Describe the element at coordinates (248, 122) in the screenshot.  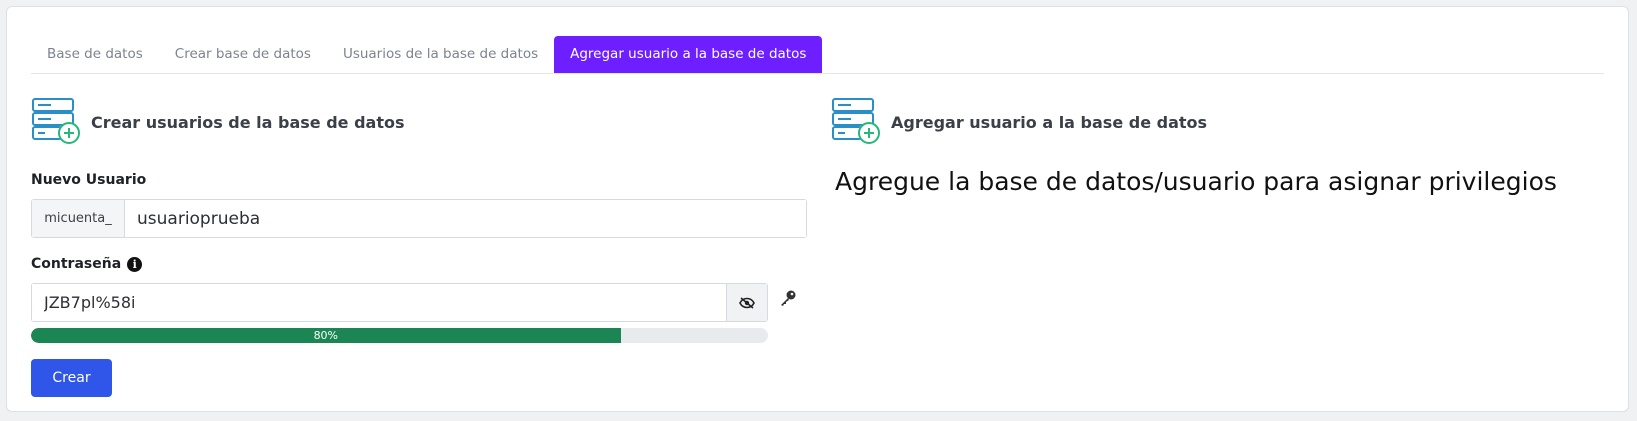
I see `section-title: Crear usuarios de la base de datos` at that location.